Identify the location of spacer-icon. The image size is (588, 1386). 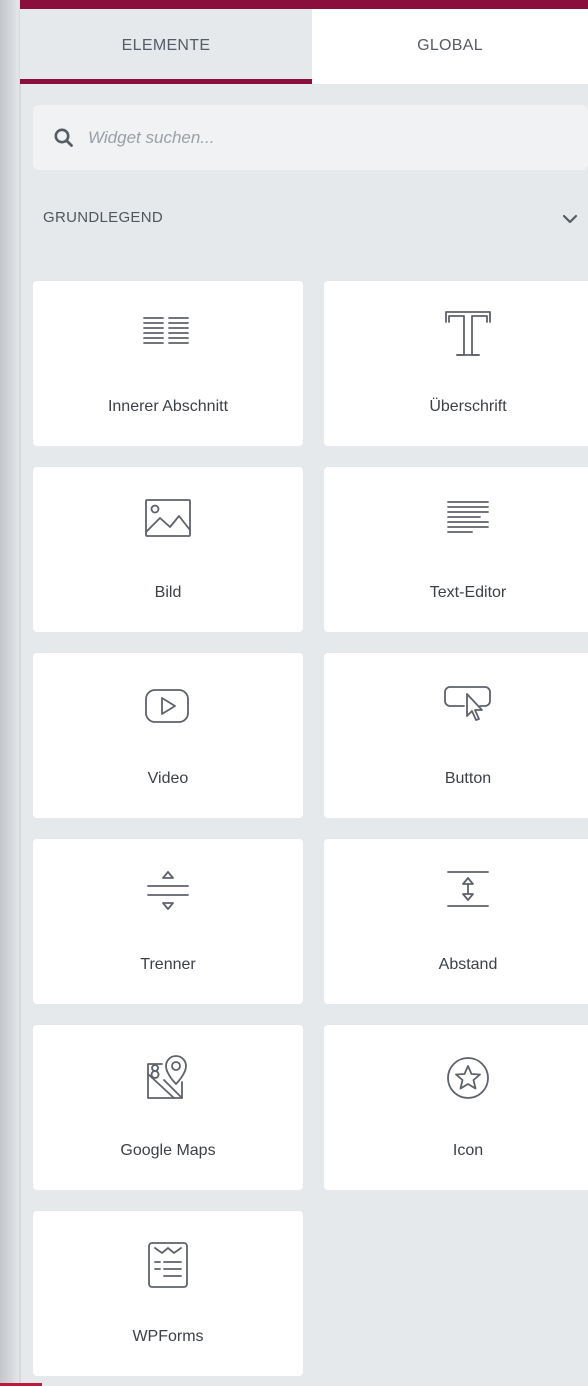
(468, 889).